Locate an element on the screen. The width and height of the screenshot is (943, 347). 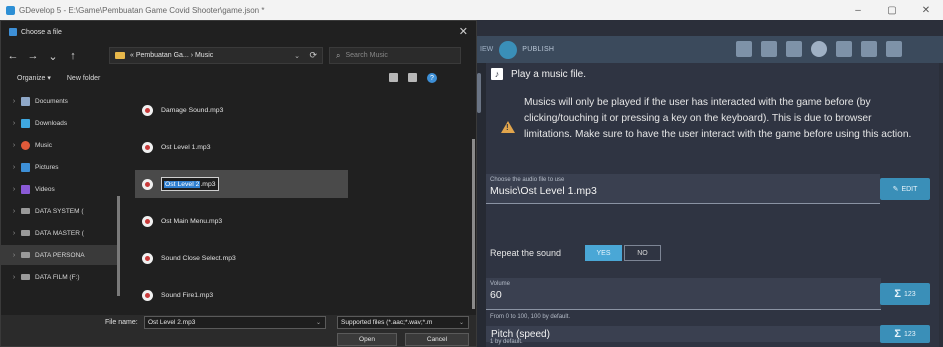
window-close-button: ✕ is located at coordinates (926, 10).